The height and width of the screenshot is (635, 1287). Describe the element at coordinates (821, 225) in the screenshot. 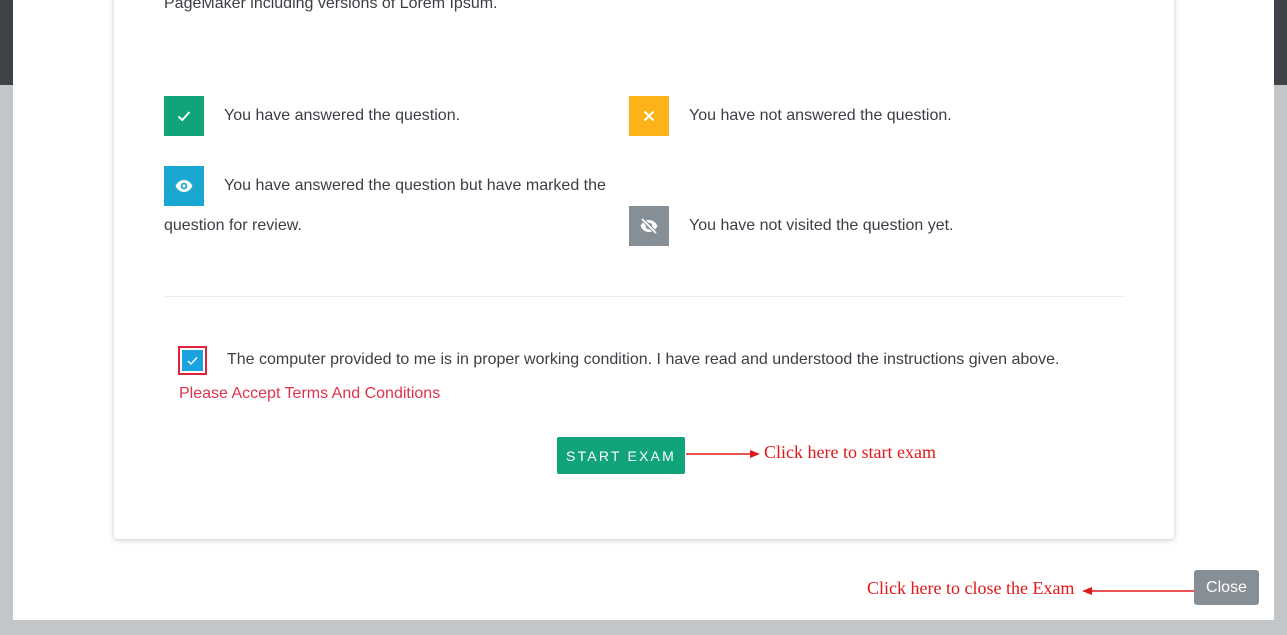

I see `not-visited-legend-text: You have not visited the question yet.` at that location.